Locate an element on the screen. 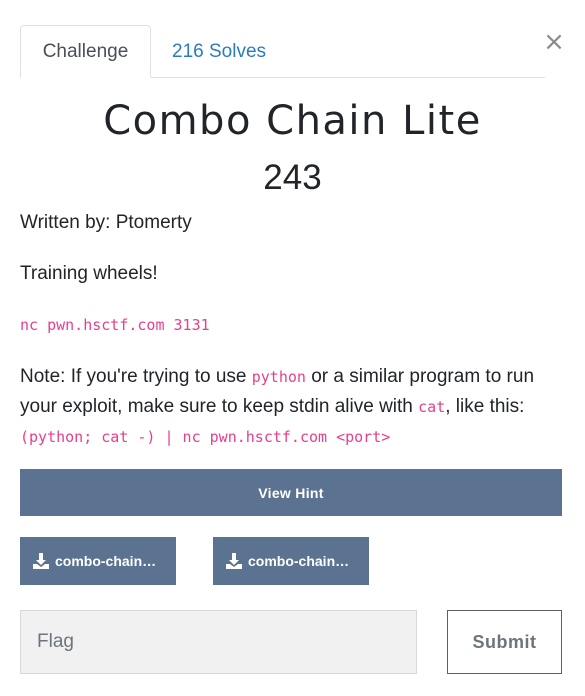 This screenshot has height=696, width=585. tab-challenge: Challenge is located at coordinates (85, 51).